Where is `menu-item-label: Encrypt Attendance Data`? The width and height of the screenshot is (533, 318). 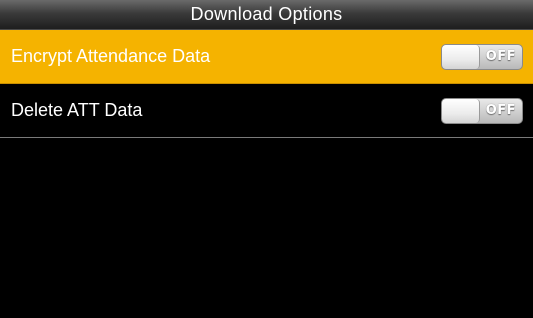 menu-item-label: Encrypt Attendance Data is located at coordinates (111, 56).